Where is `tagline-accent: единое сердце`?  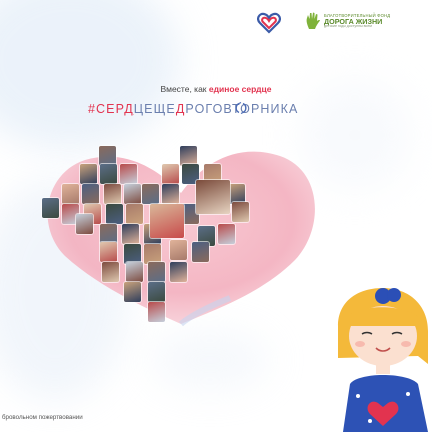 tagline-accent: единое сердце is located at coordinates (240, 89).